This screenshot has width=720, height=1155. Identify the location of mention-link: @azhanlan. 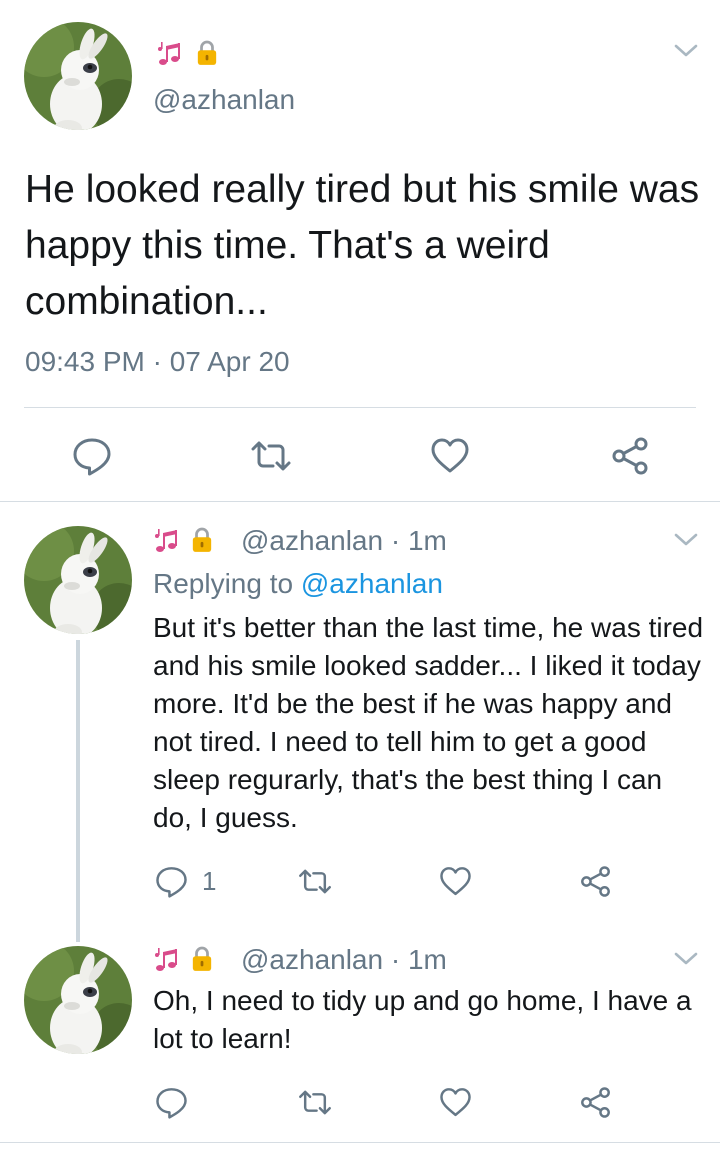
(372, 583).